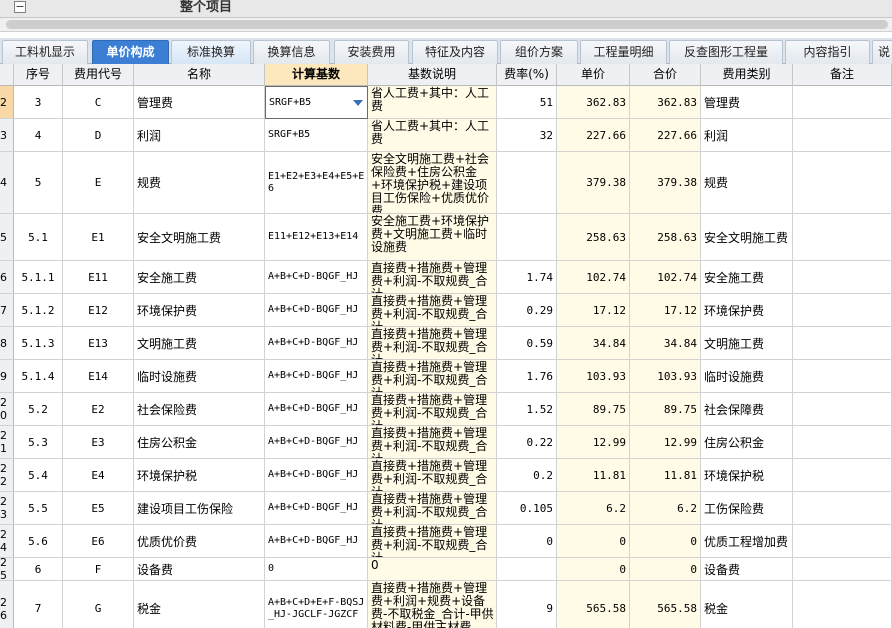 The image size is (892, 628). What do you see at coordinates (446, 569) in the screenshot?
I see `table-row: 25 6 F 设备费 0 0 0 0 设备费` at bounding box center [446, 569].